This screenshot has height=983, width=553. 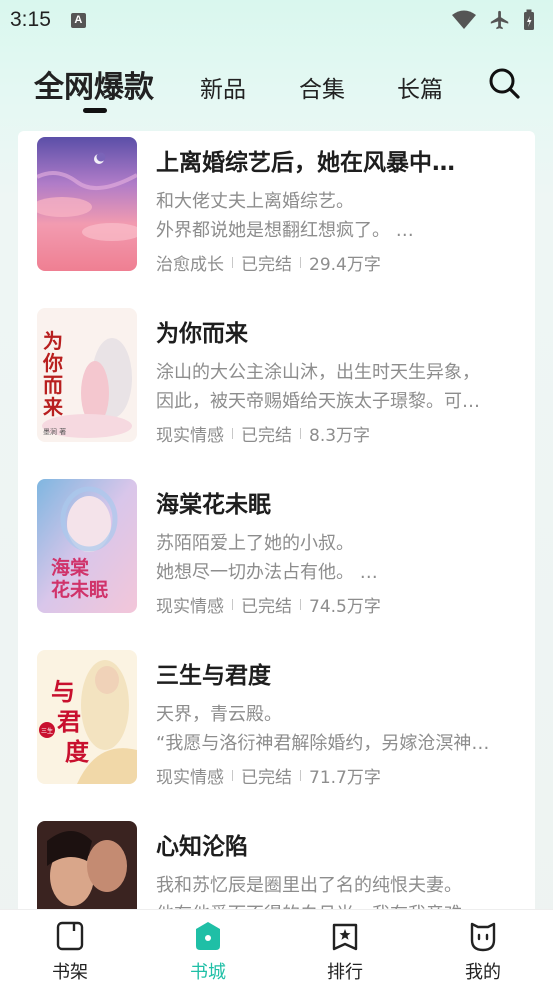 What do you see at coordinates (95, 110) in the screenshot?
I see `tab-active-indicator` at bounding box center [95, 110].